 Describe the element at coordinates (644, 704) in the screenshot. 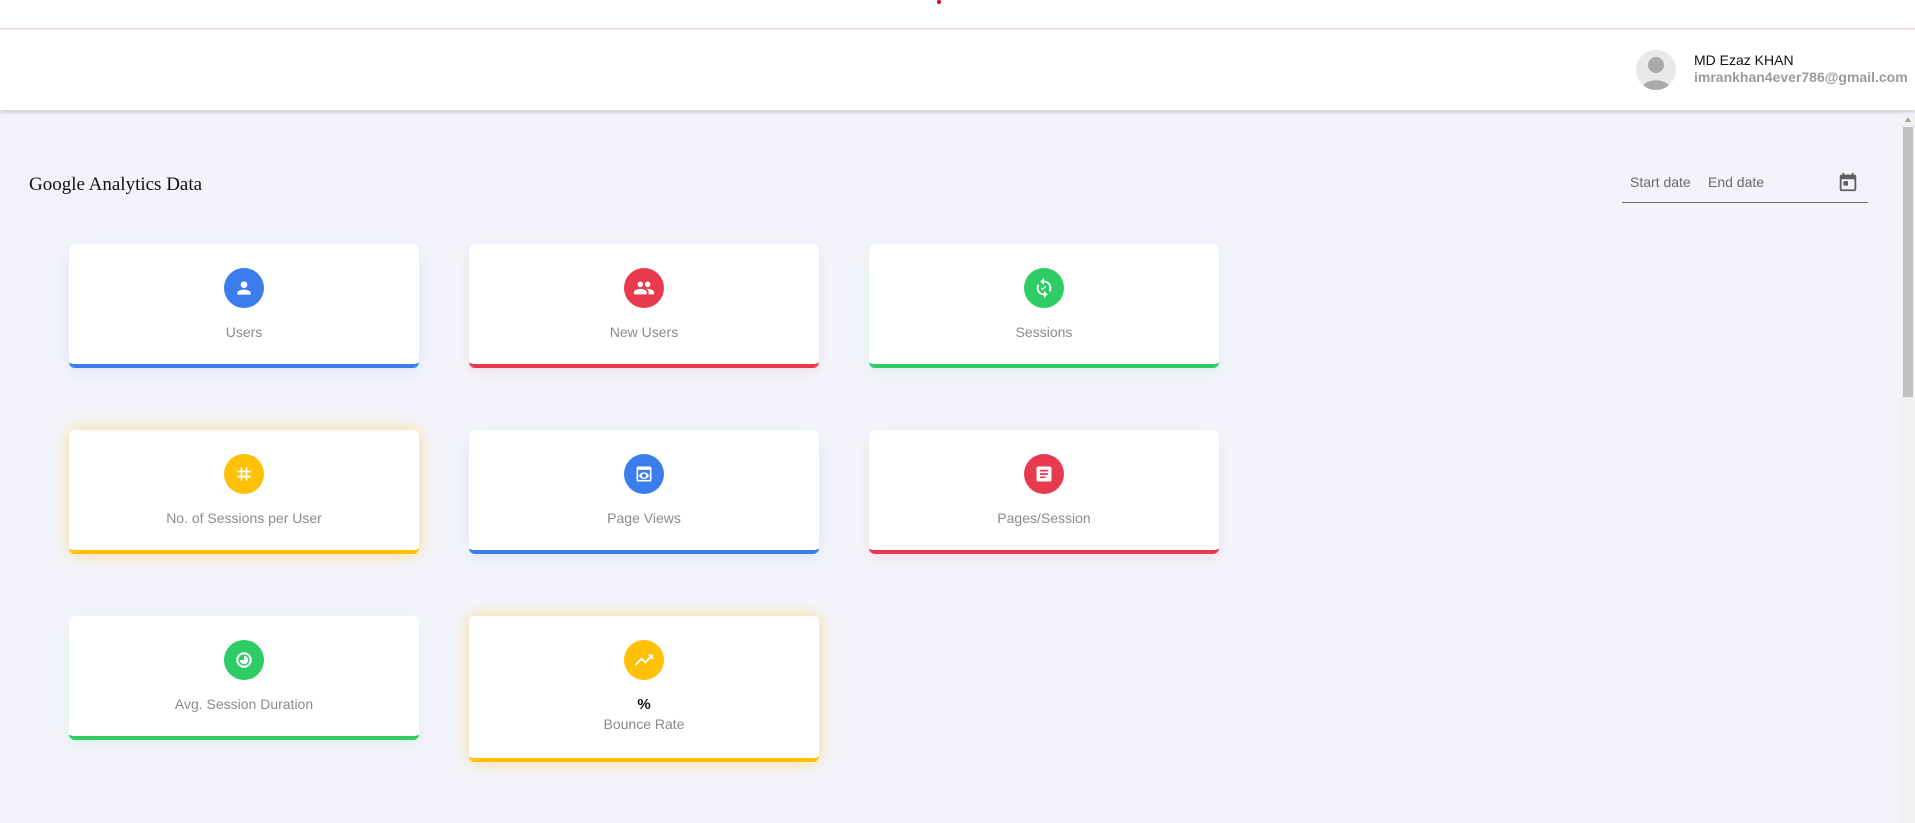

I see `card-value: %` at that location.